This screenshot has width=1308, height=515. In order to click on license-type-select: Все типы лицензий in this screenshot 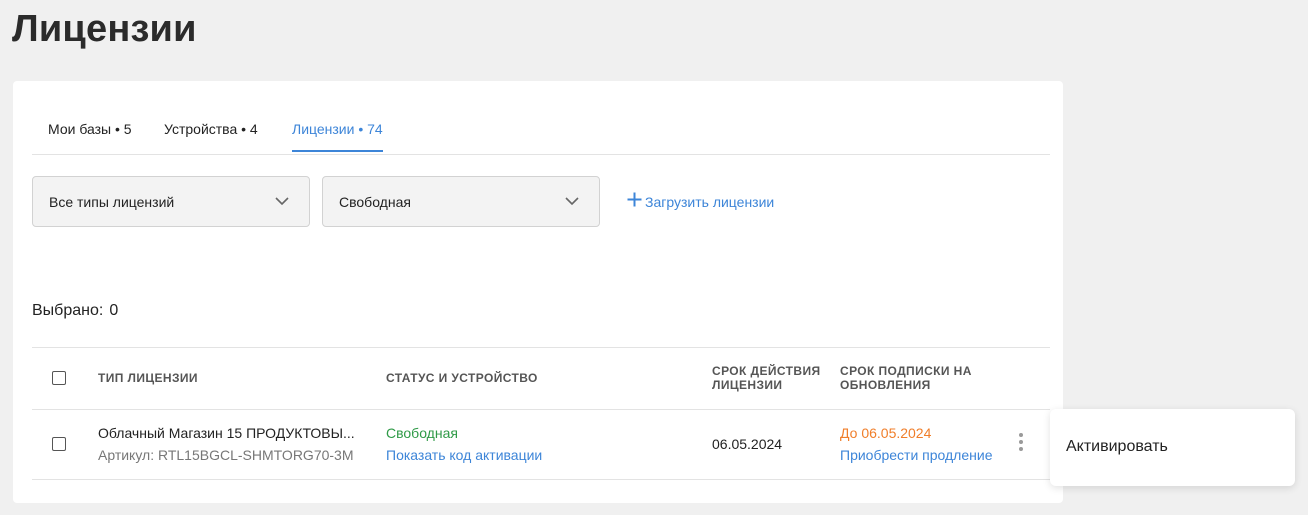, I will do `click(171, 201)`.